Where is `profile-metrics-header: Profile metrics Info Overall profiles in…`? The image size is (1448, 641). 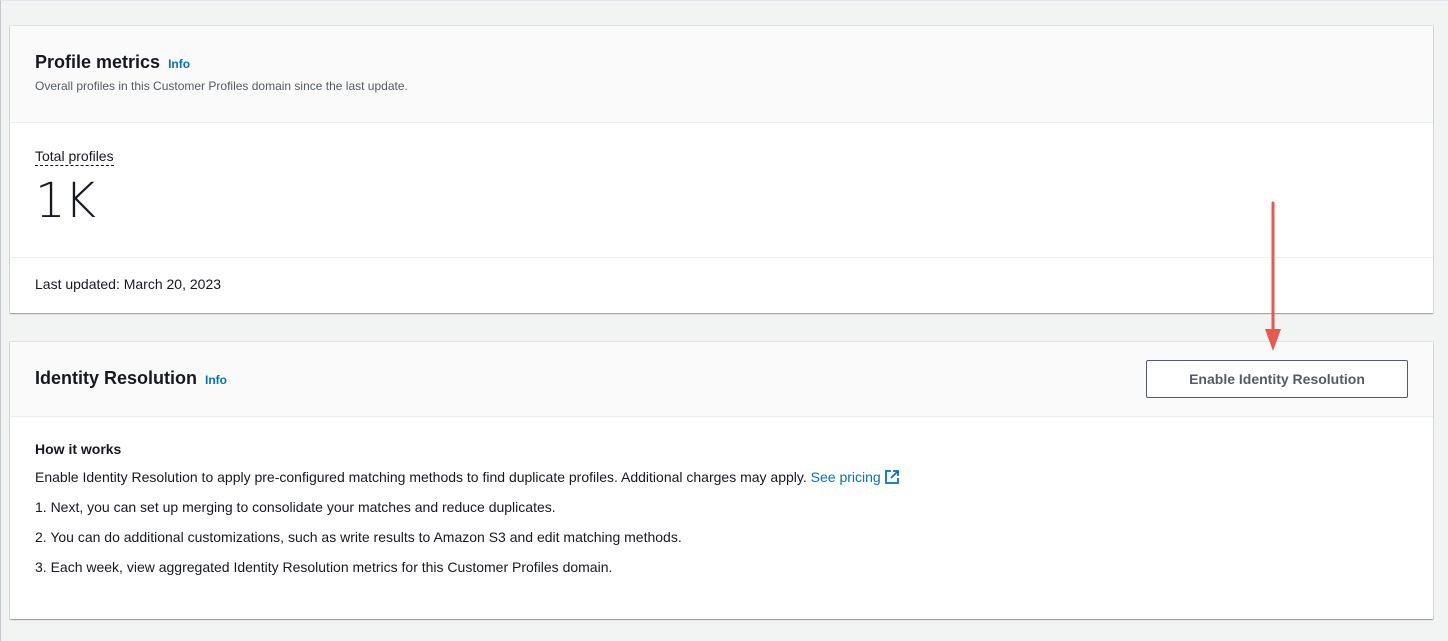
profile-metrics-header: Profile metrics Info Overall profiles in… is located at coordinates (721, 74).